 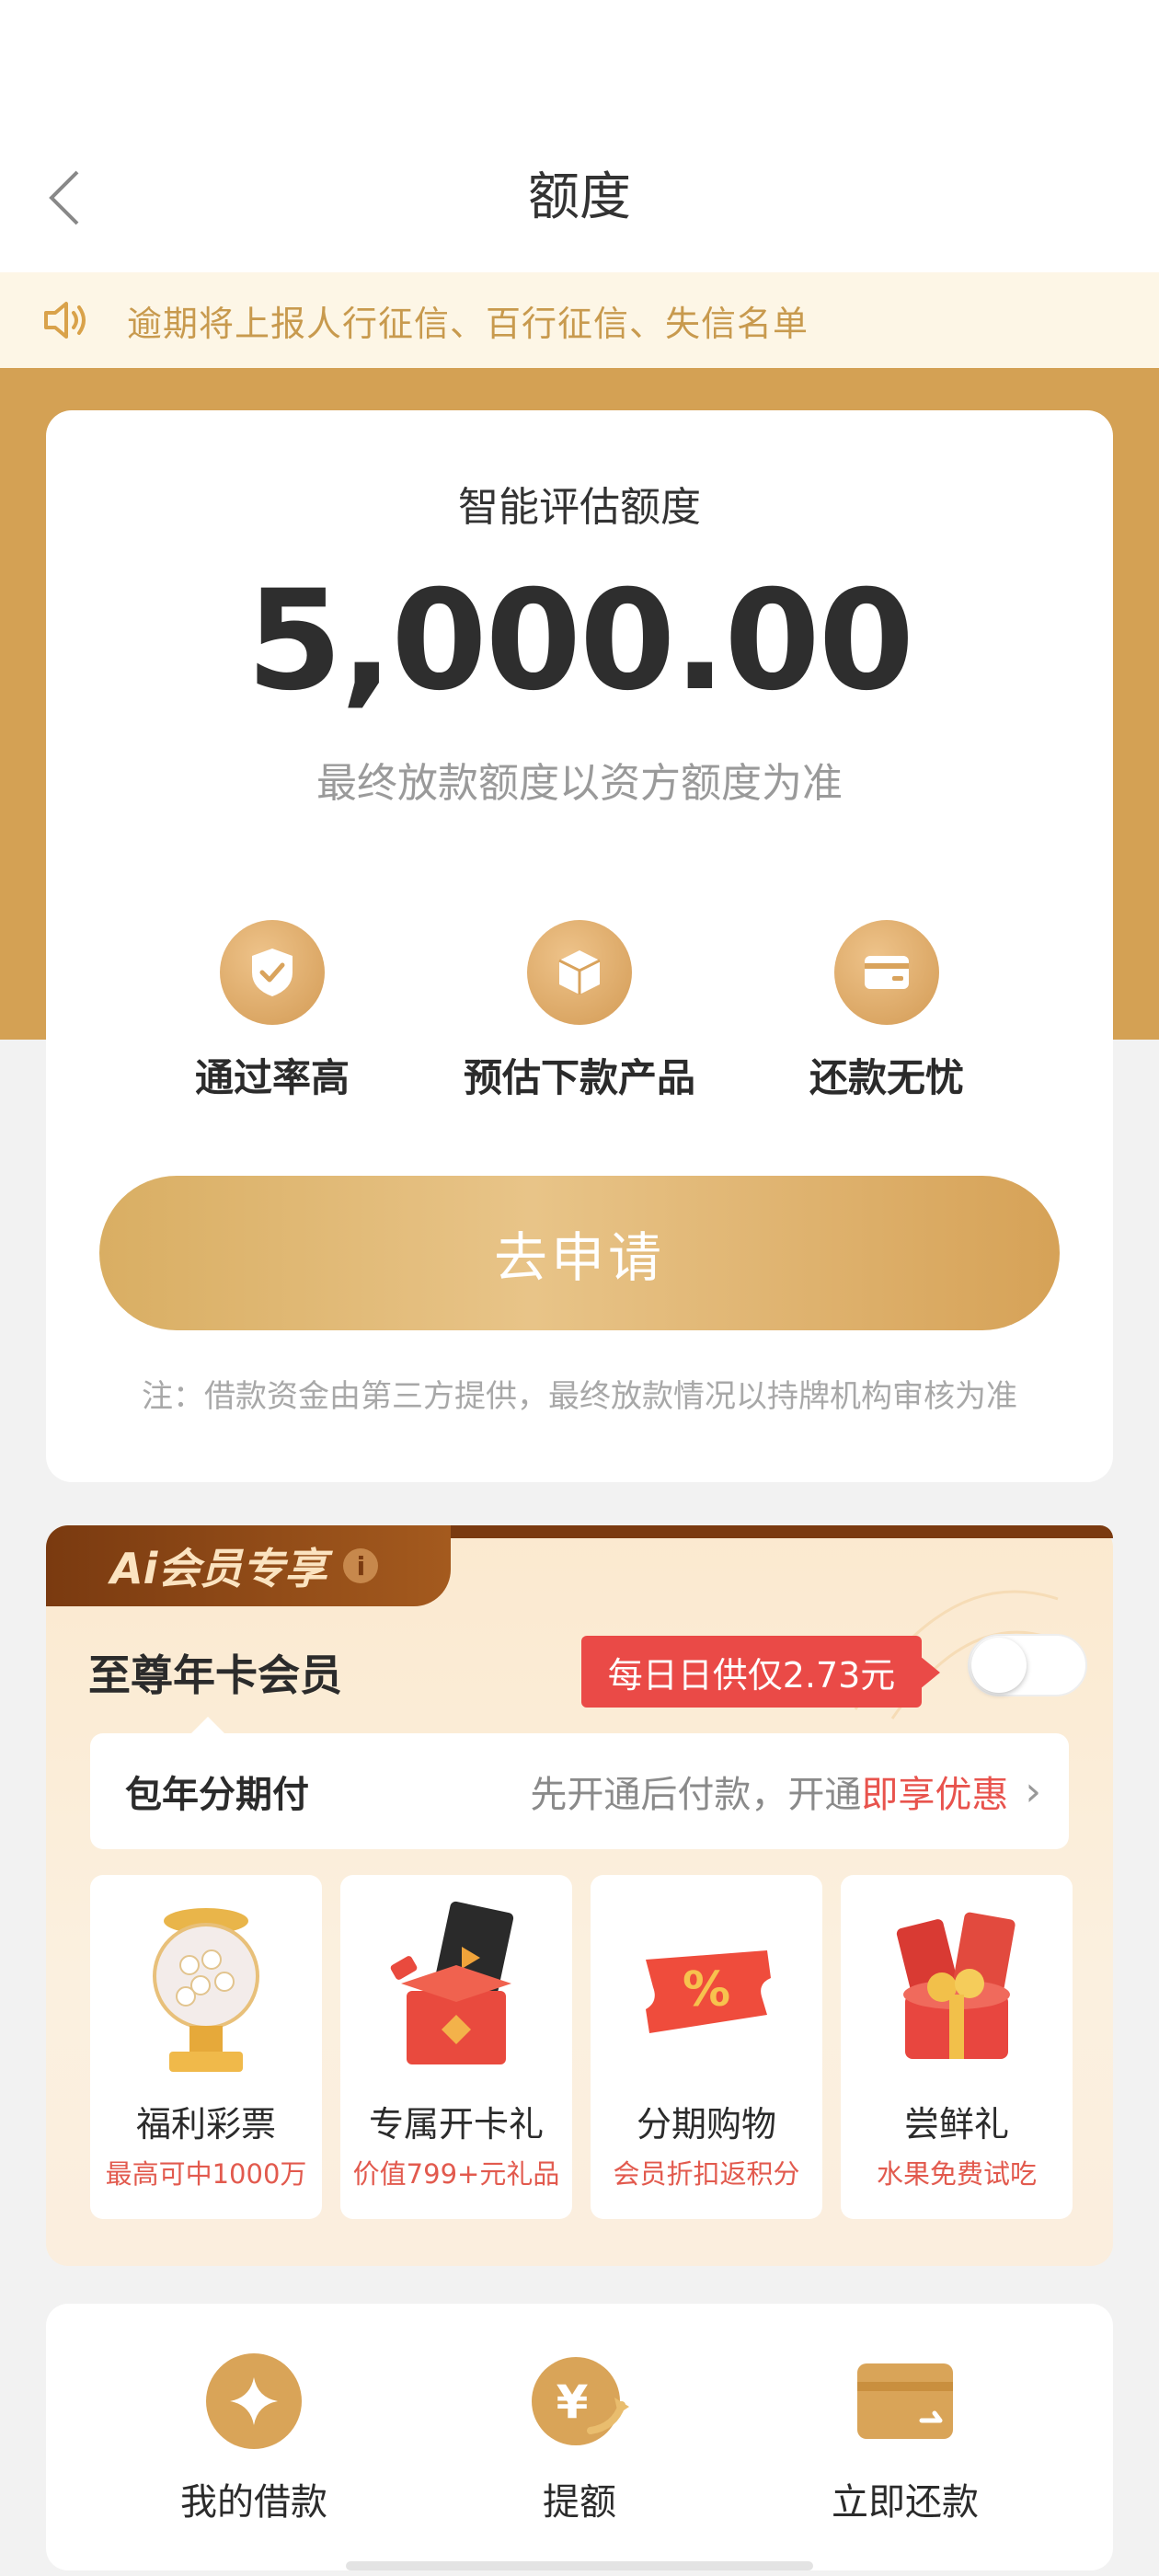 What do you see at coordinates (751, 1675) in the screenshot?
I see `price-badge-text: 每日日供仅2.73元` at bounding box center [751, 1675].